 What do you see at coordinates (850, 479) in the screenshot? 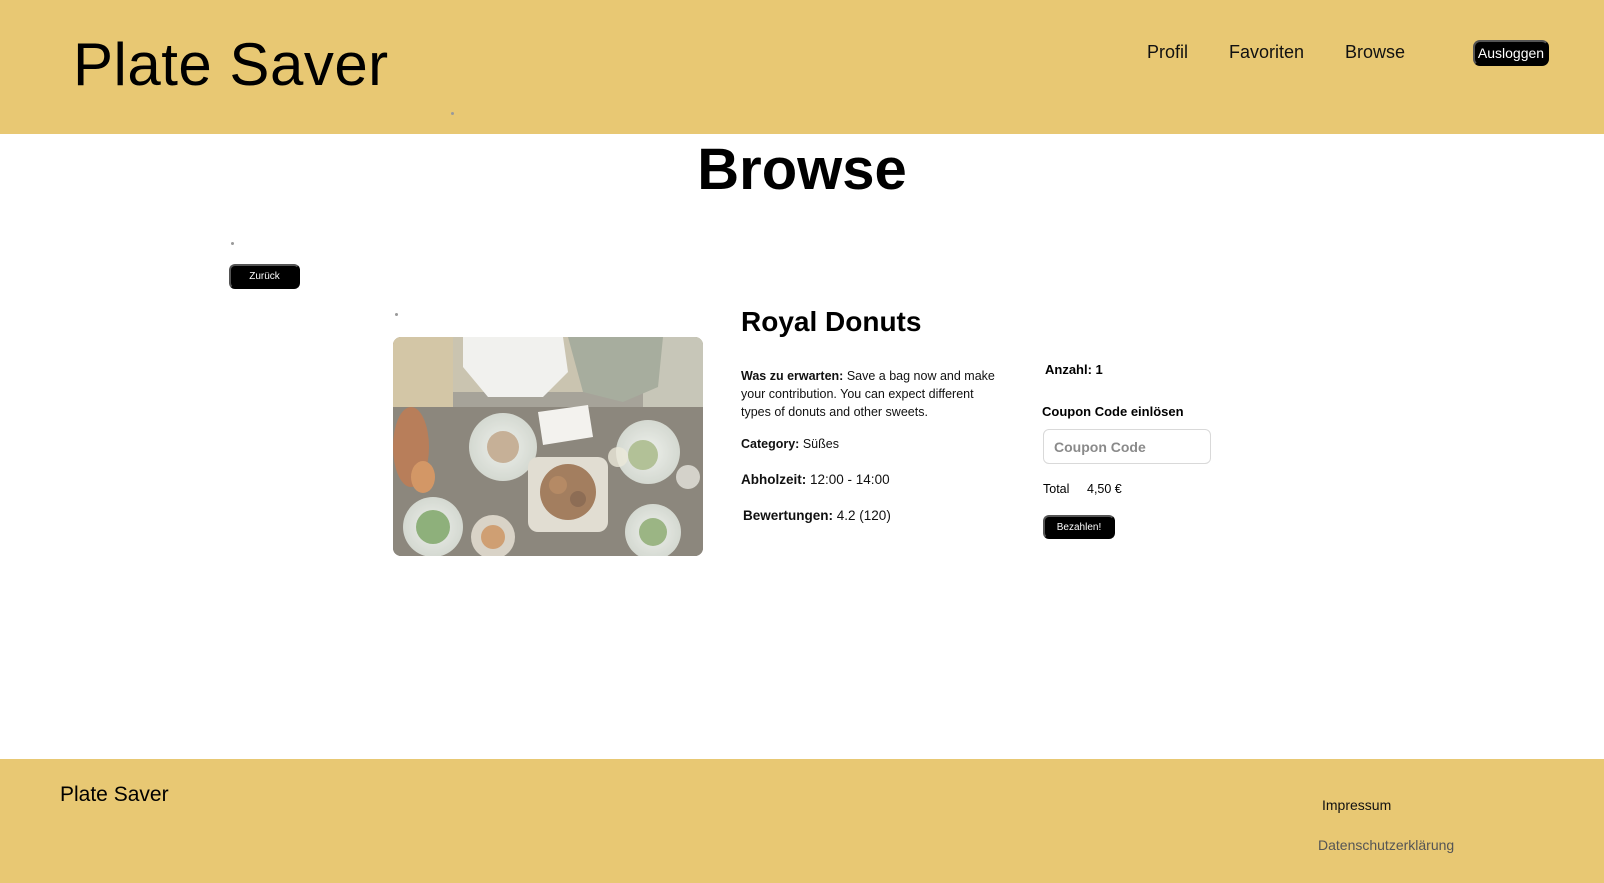
I see `pickup-value: 12:00 - 14:00` at bounding box center [850, 479].